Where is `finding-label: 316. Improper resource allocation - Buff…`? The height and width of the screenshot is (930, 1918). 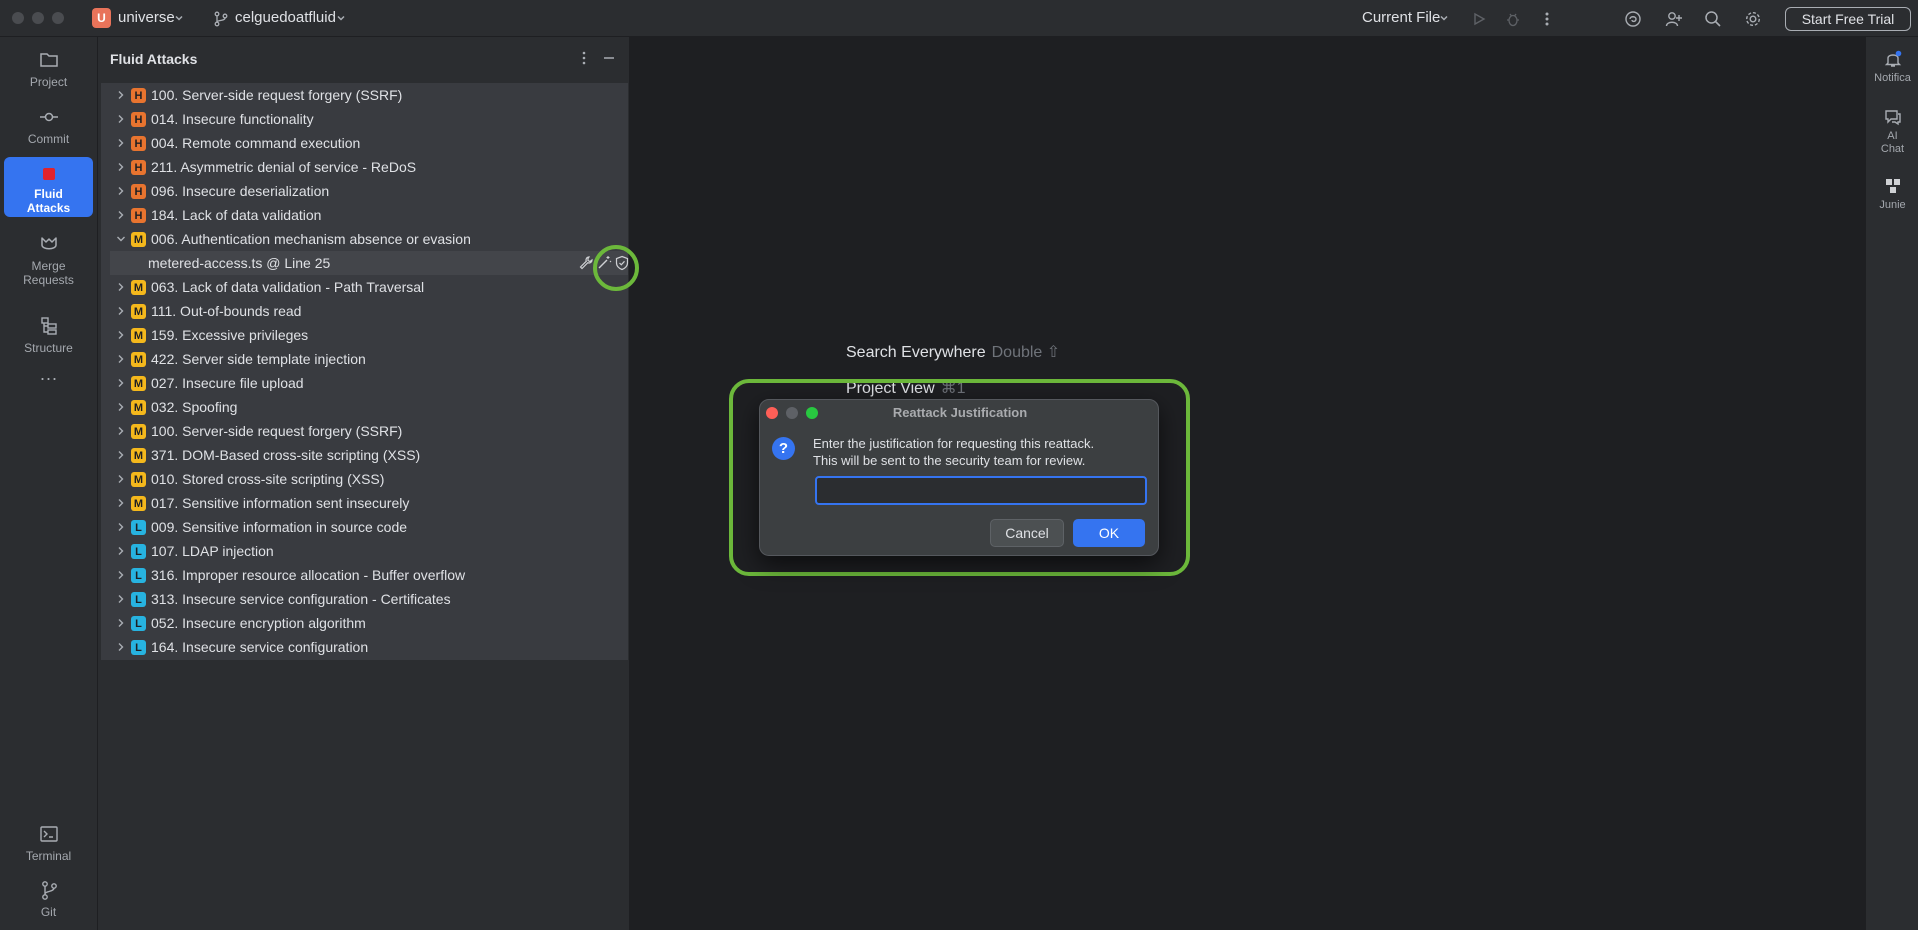 finding-label: 316. Improper resource allocation - Buff… is located at coordinates (308, 575).